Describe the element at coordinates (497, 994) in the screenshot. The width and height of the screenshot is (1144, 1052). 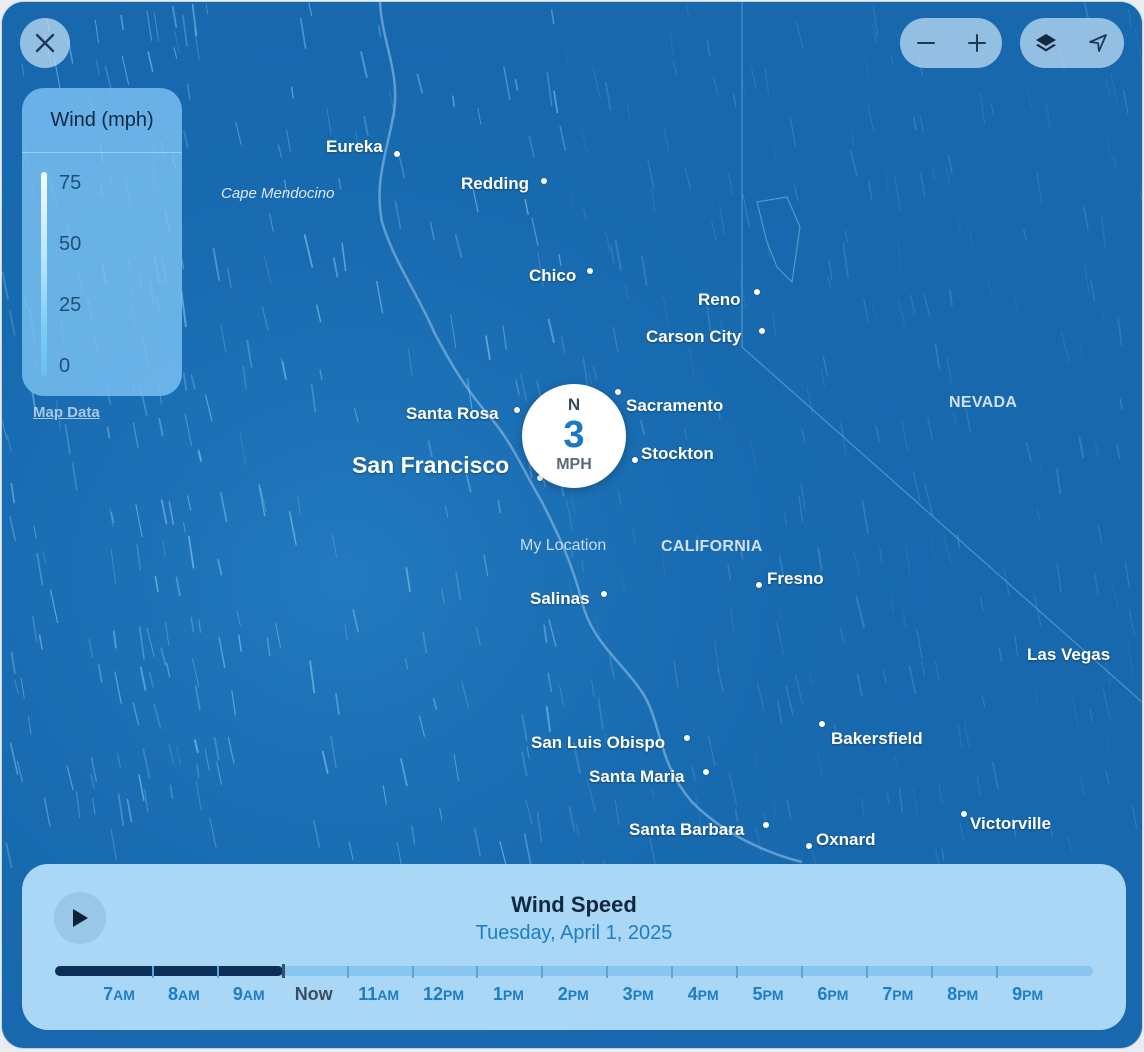
I see `hour-number: 1` at that location.